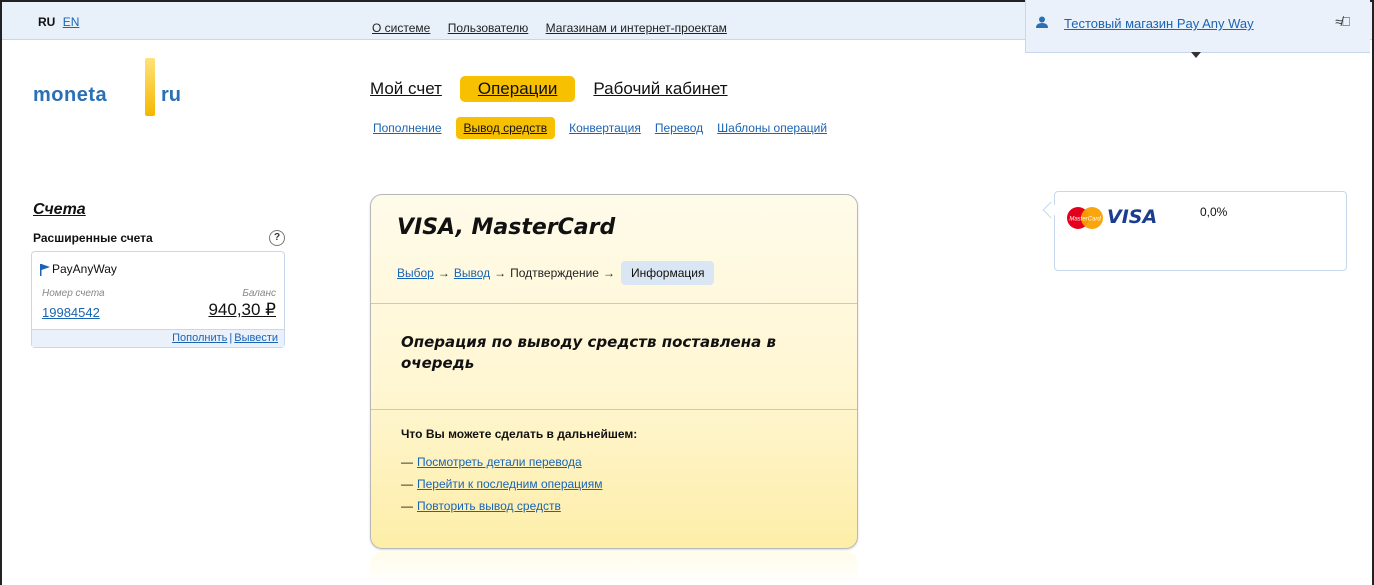 The width and height of the screenshot is (1374, 585). What do you see at coordinates (71, 312) in the screenshot?
I see `account-number-link: 19984542` at bounding box center [71, 312].